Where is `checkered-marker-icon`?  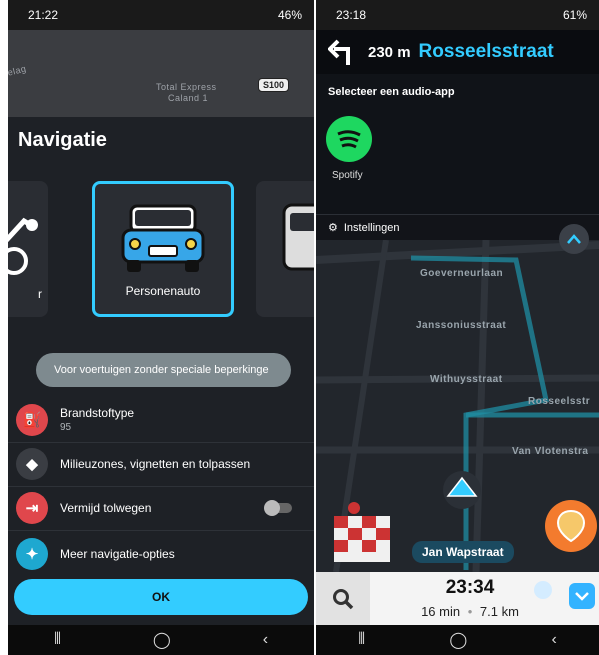
checkered-marker-icon is located at coordinates (362, 532).